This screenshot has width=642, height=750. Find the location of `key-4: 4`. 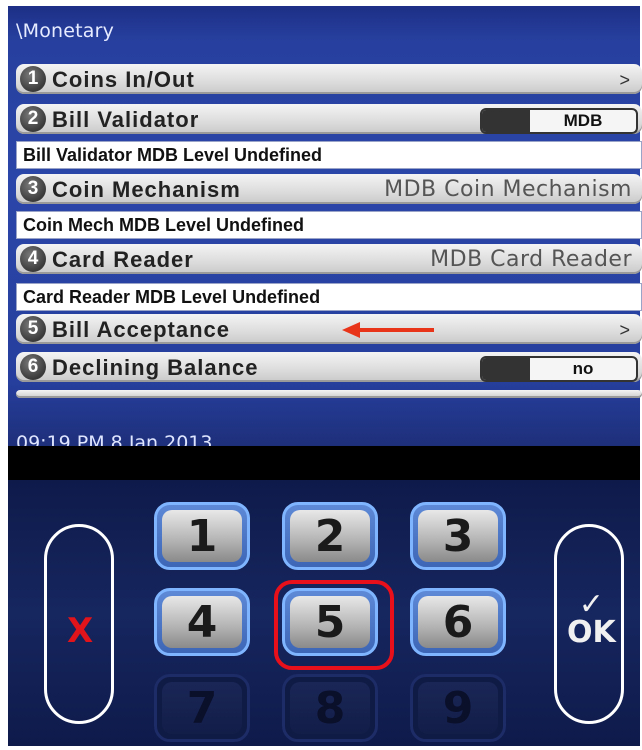

key-4: 4 is located at coordinates (202, 622).